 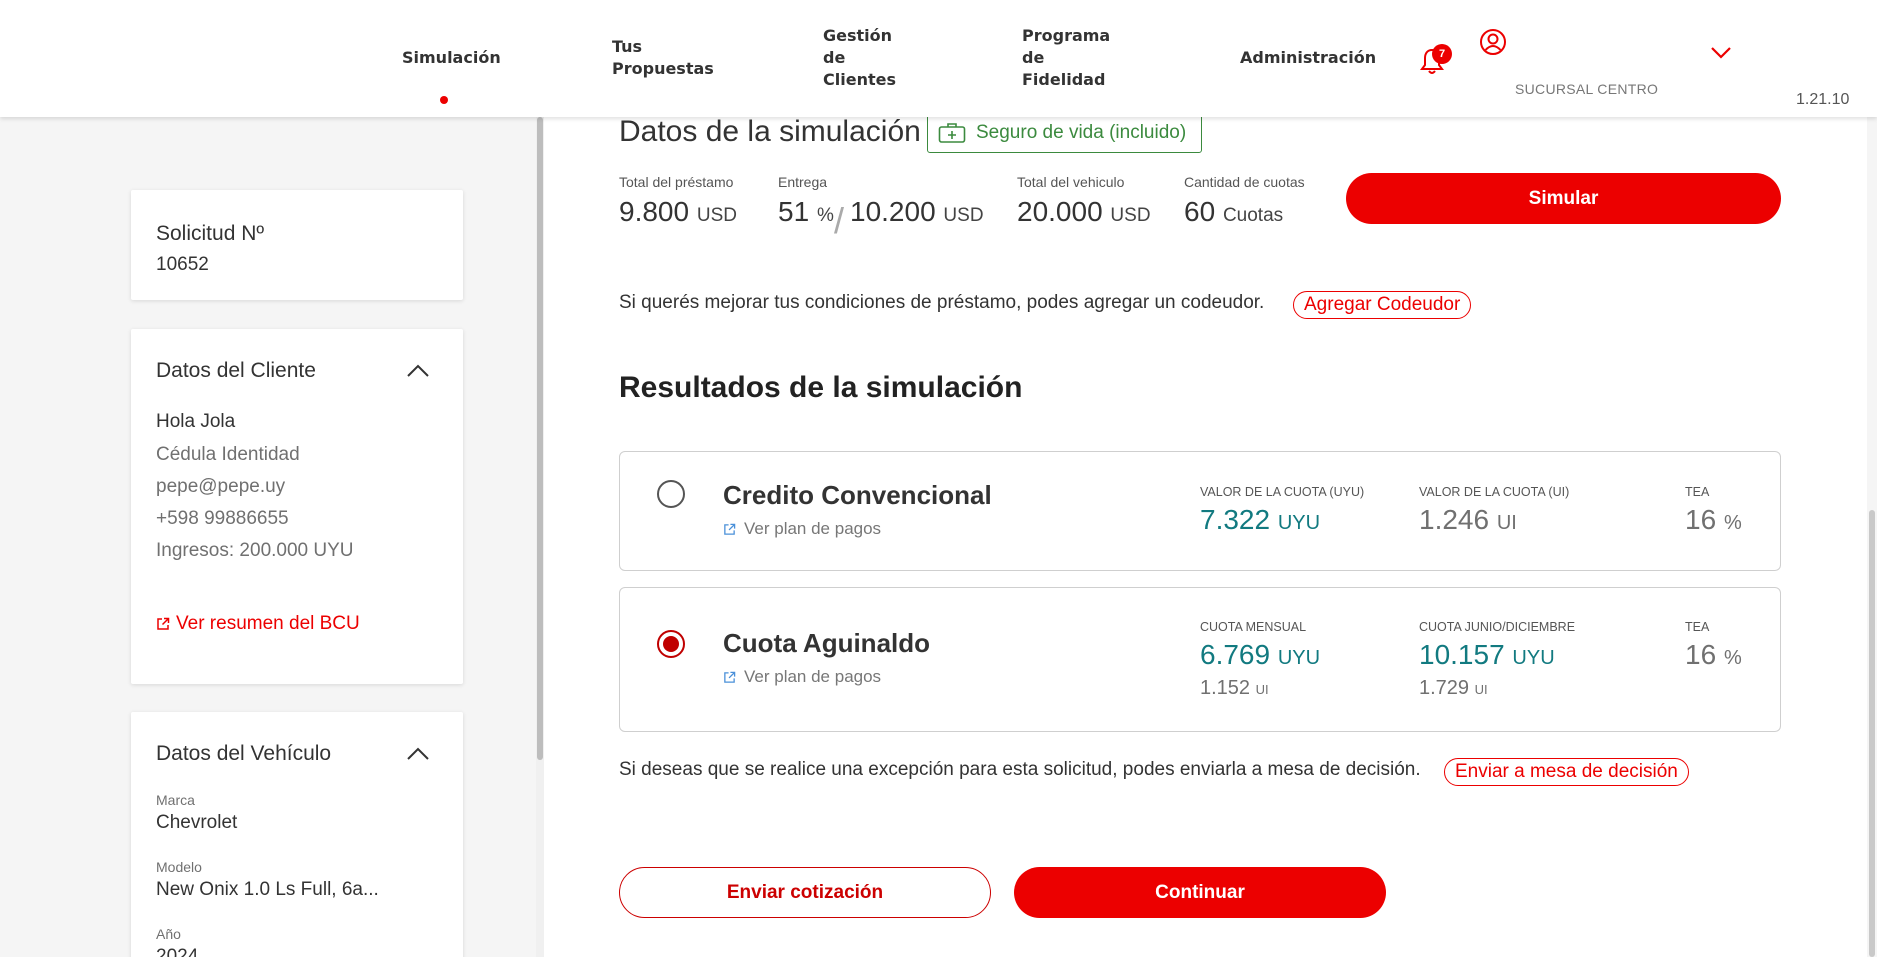 I want to click on briefcase-plus-icon, so click(x=952, y=133).